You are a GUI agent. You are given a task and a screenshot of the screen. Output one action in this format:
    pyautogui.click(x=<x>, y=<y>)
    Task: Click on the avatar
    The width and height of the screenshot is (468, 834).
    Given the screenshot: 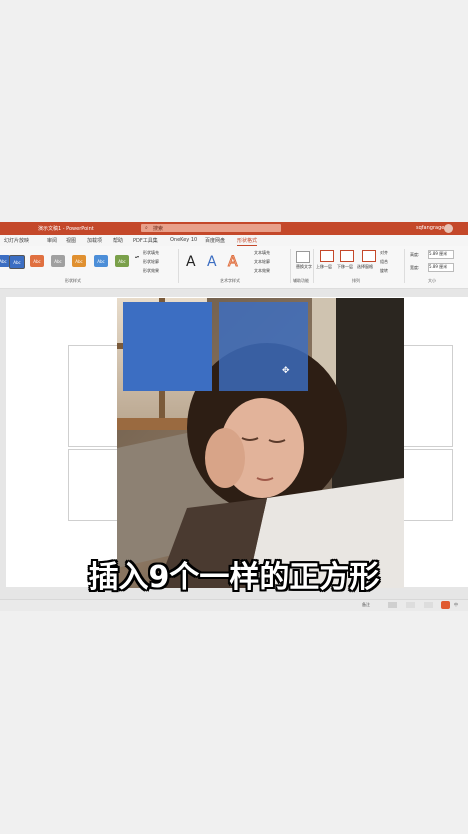 What is the action you would take?
    pyautogui.click(x=448, y=228)
    